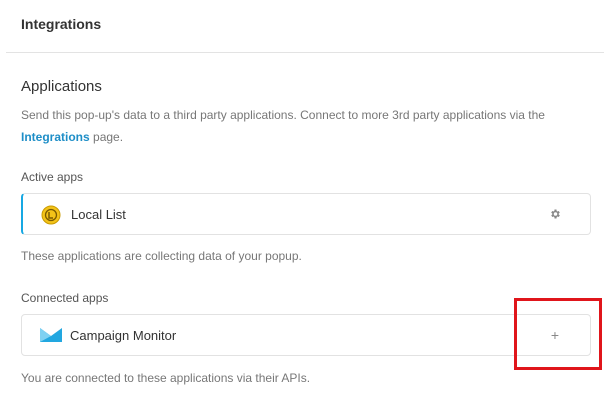 The height and width of the screenshot is (401, 610). I want to click on campaign-monitor-icon, so click(51, 337).